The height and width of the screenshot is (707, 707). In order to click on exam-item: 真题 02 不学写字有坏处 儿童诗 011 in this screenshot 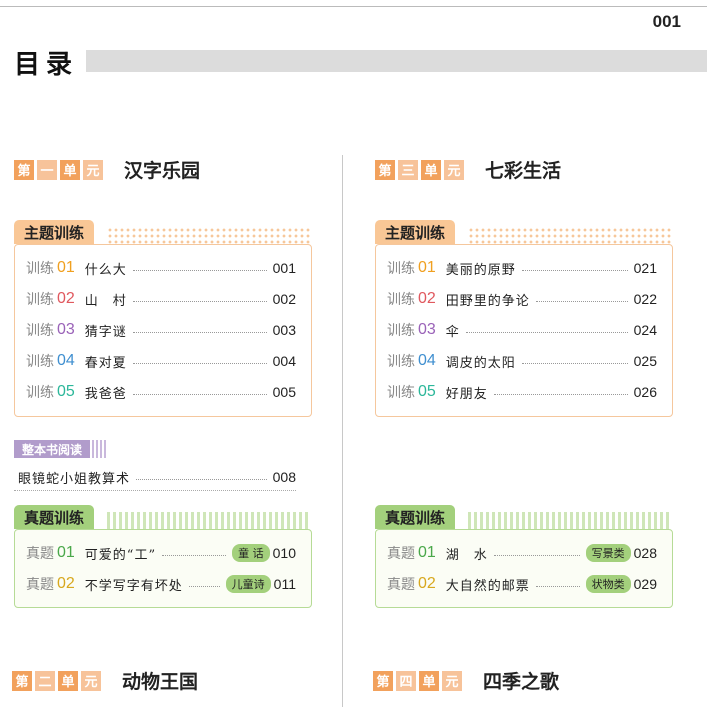, I will do `click(161, 584)`.